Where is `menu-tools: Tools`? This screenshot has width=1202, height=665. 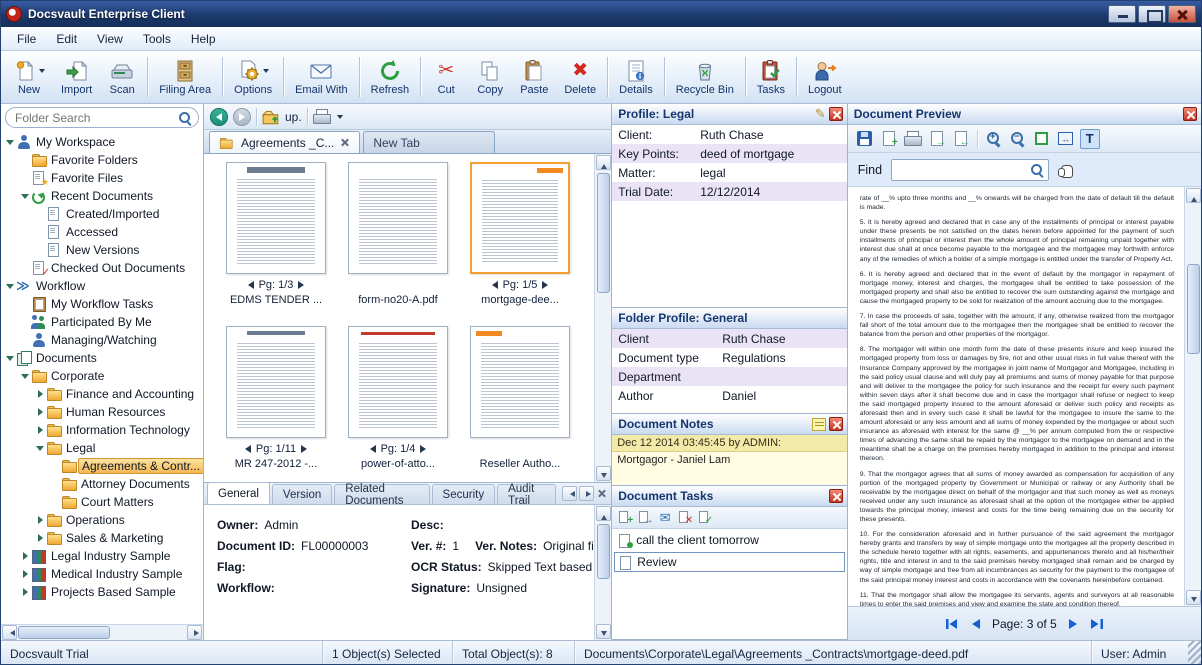
menu-tools: Tools is located at coordinates (157, 39).